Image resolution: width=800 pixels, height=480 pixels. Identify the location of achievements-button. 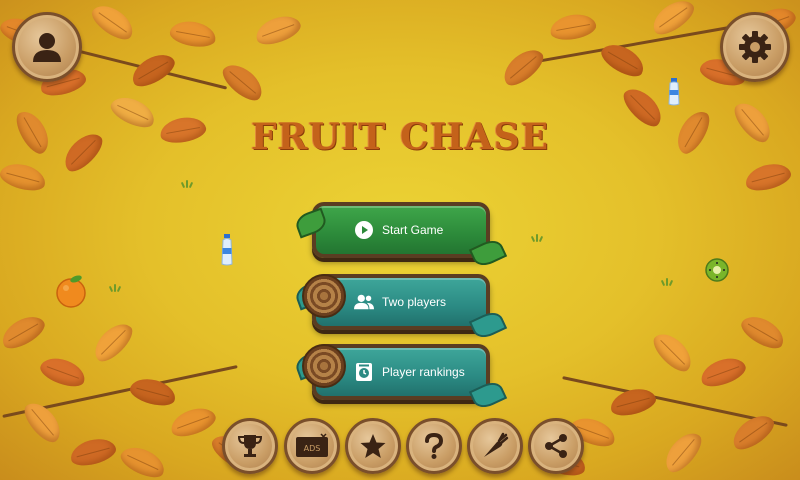
(250, 446).